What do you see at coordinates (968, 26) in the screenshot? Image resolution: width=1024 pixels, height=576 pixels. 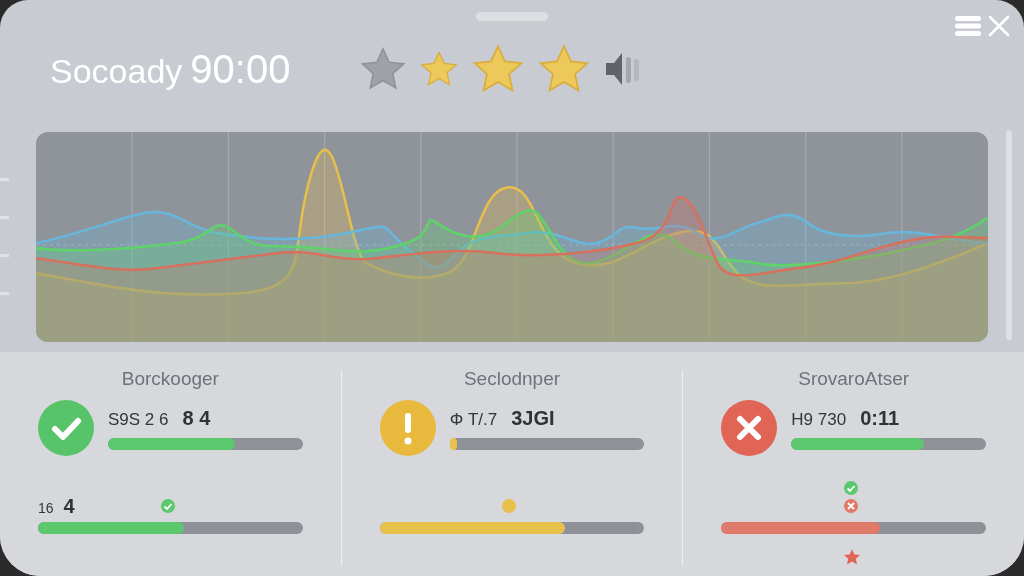 I see `menu-icon` at bounding box center [968, 26].